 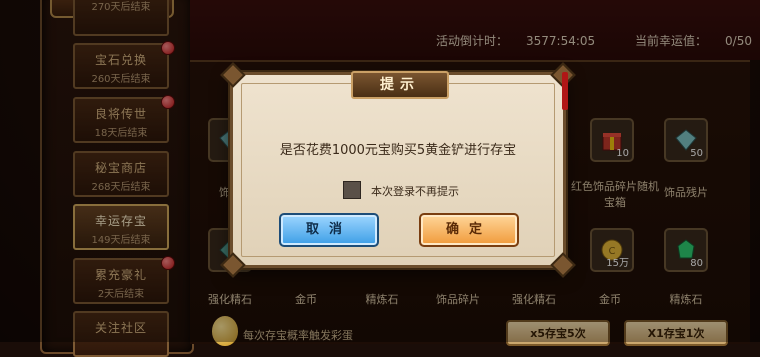 I want to click on dont-show-again-label: 本次登录不再提示, so click(x=415, y=191).